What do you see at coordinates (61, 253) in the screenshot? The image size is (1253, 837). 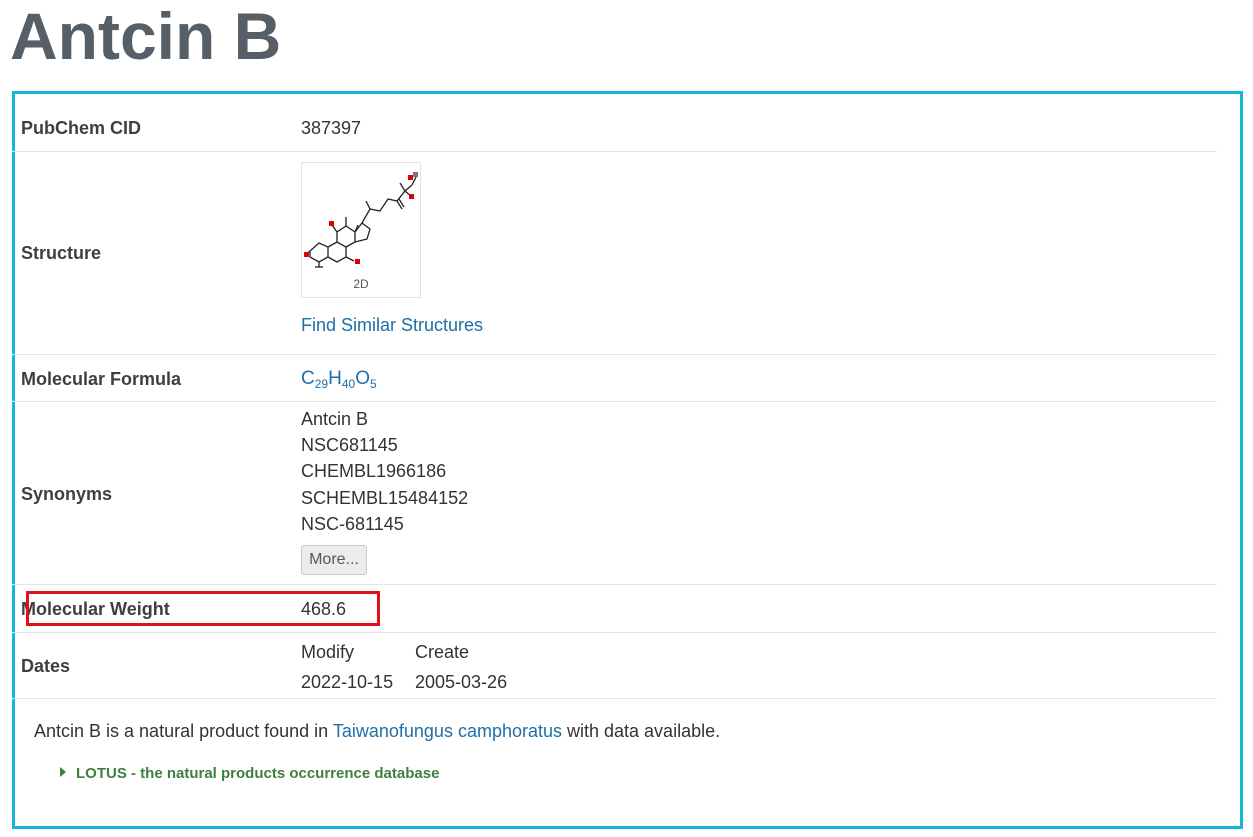 I see `structure-label: Structure` at bounding box center [61, 253].